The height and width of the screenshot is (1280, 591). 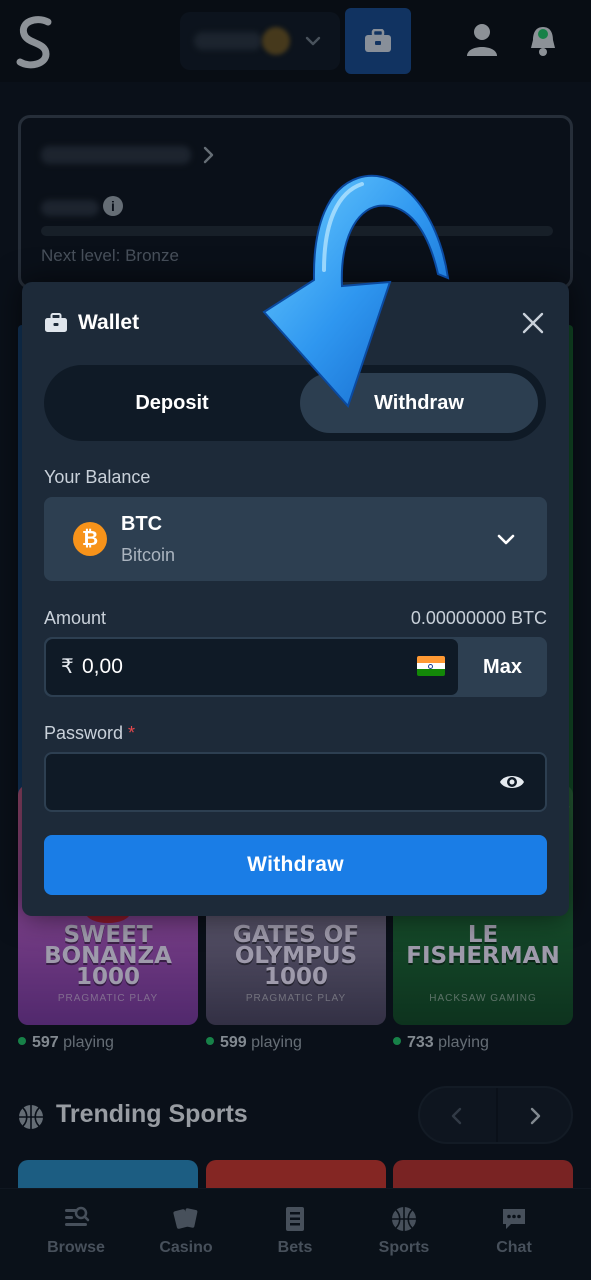 I want to click on amount-field: ₹, so click(x=252, y=667).